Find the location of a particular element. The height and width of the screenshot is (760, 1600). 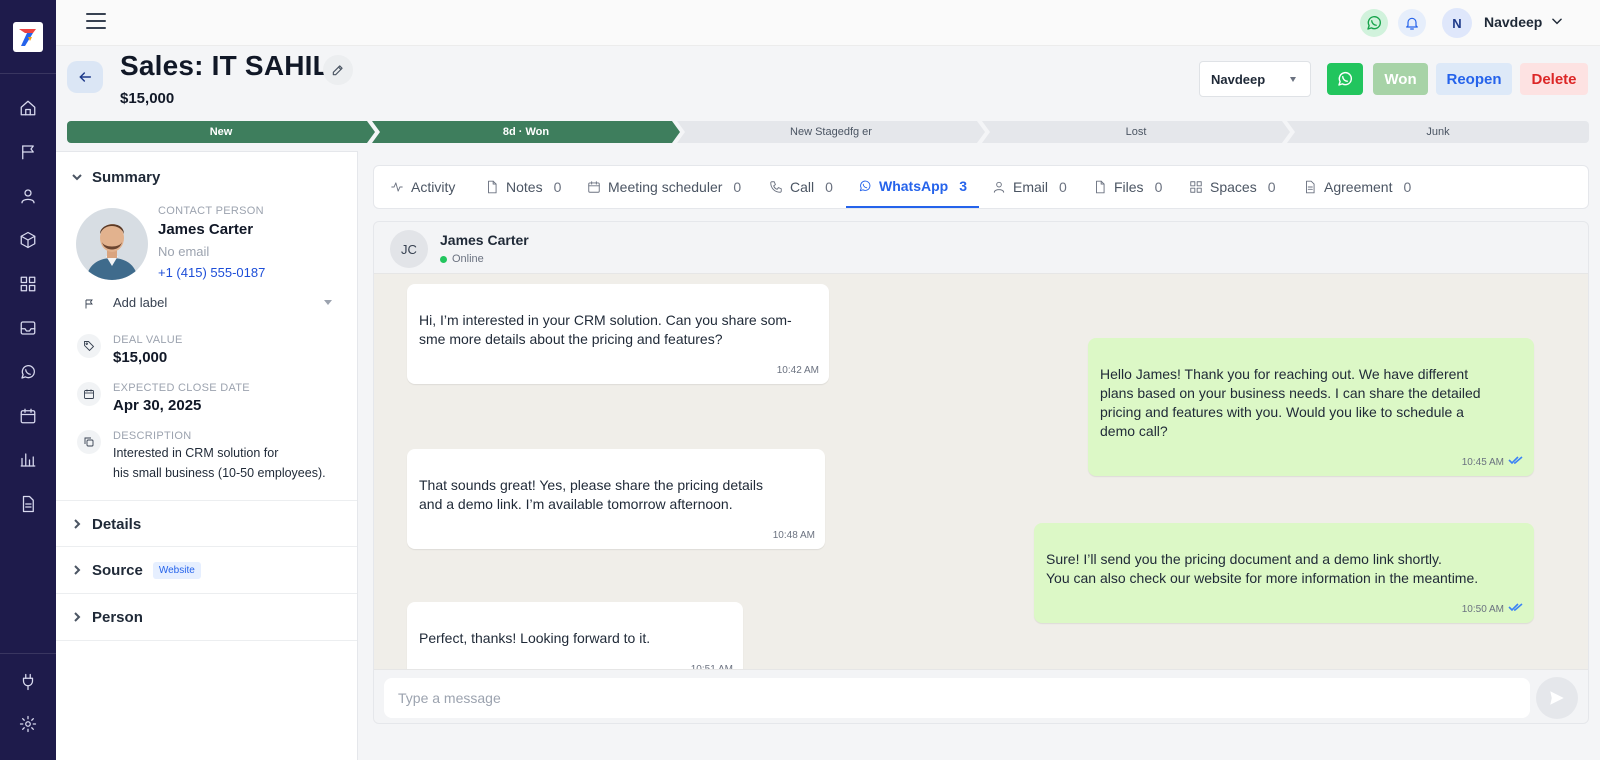

stage-won: 8d · Won is located at coordinates (526, 132).